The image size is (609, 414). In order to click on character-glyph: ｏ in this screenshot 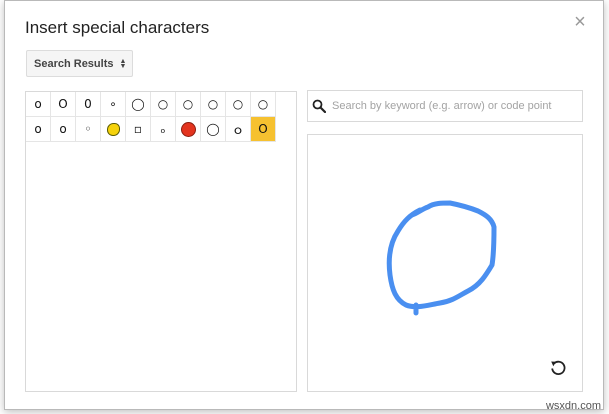, I will do `click(237, 129)`.